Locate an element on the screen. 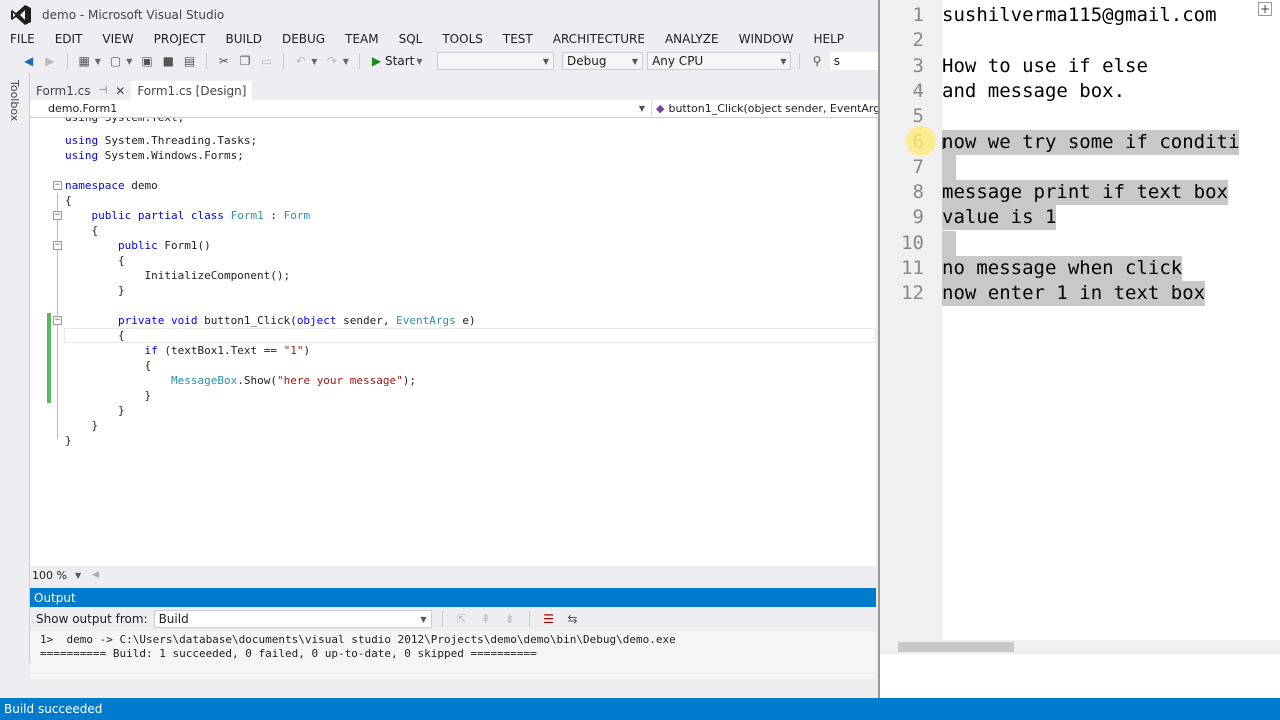  redo-icon: ↷ is located at coordinates (331, 61).